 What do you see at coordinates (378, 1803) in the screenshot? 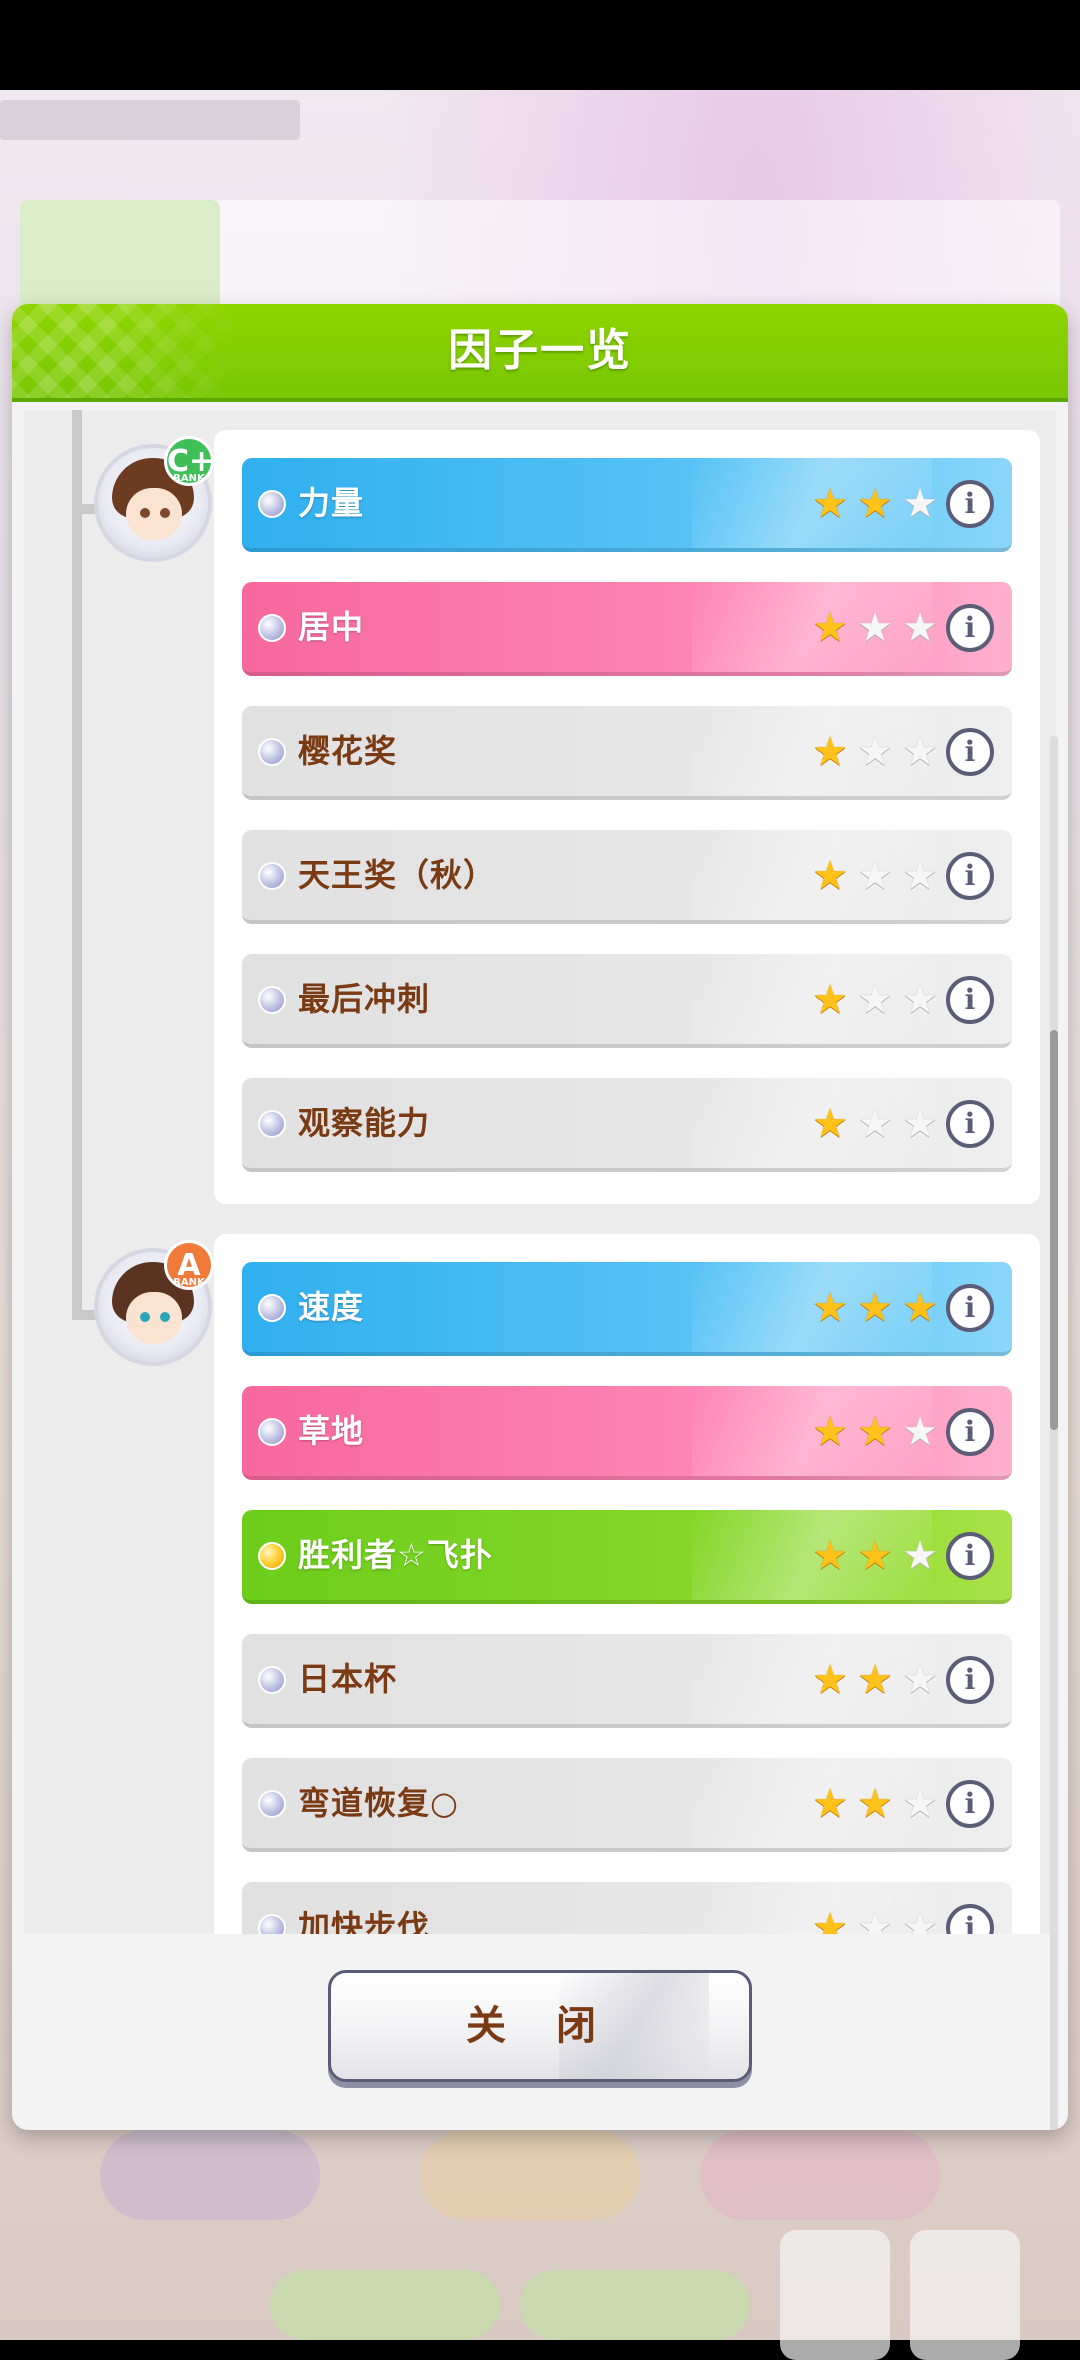
I see `factor-name: 弯道恢复○` at bounding box center [378, 1803].